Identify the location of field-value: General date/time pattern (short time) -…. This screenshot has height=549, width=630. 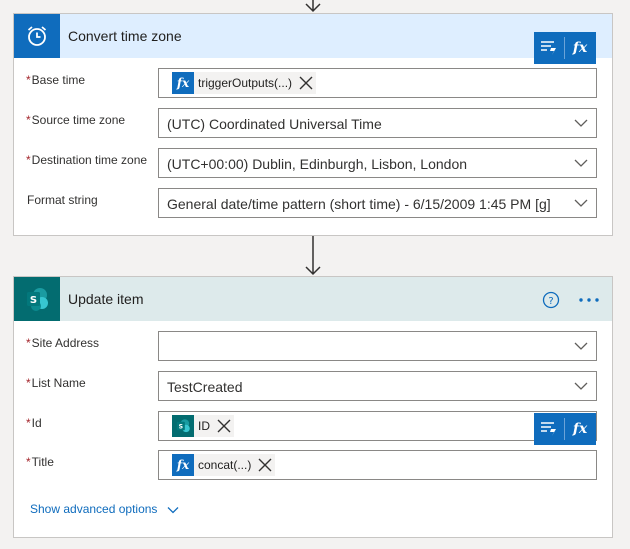
(359, 204).